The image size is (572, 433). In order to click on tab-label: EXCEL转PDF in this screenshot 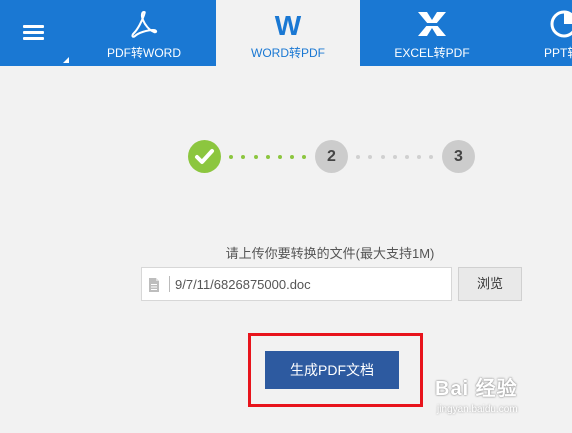, I will do `click(432, 53)`.